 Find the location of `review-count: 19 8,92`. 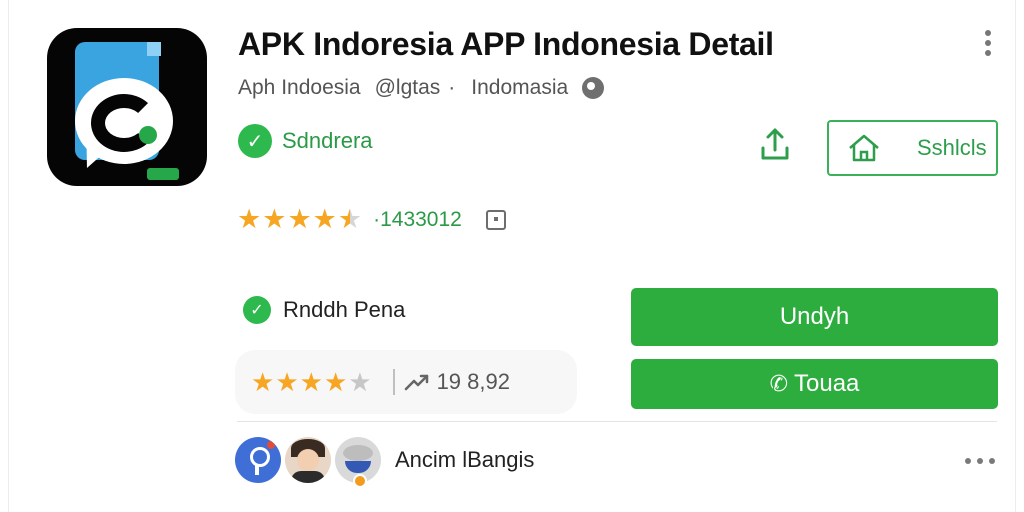

review-count: 19 8,92 is located at coordinates (473, 381).